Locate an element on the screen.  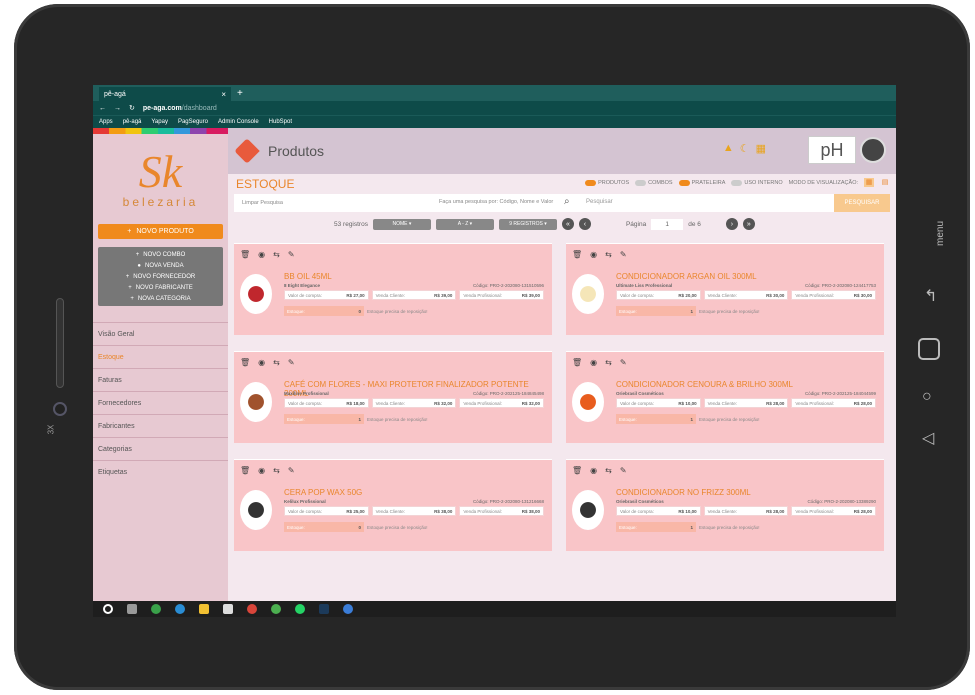
task-view-icon is located at coordinates (132, 609).